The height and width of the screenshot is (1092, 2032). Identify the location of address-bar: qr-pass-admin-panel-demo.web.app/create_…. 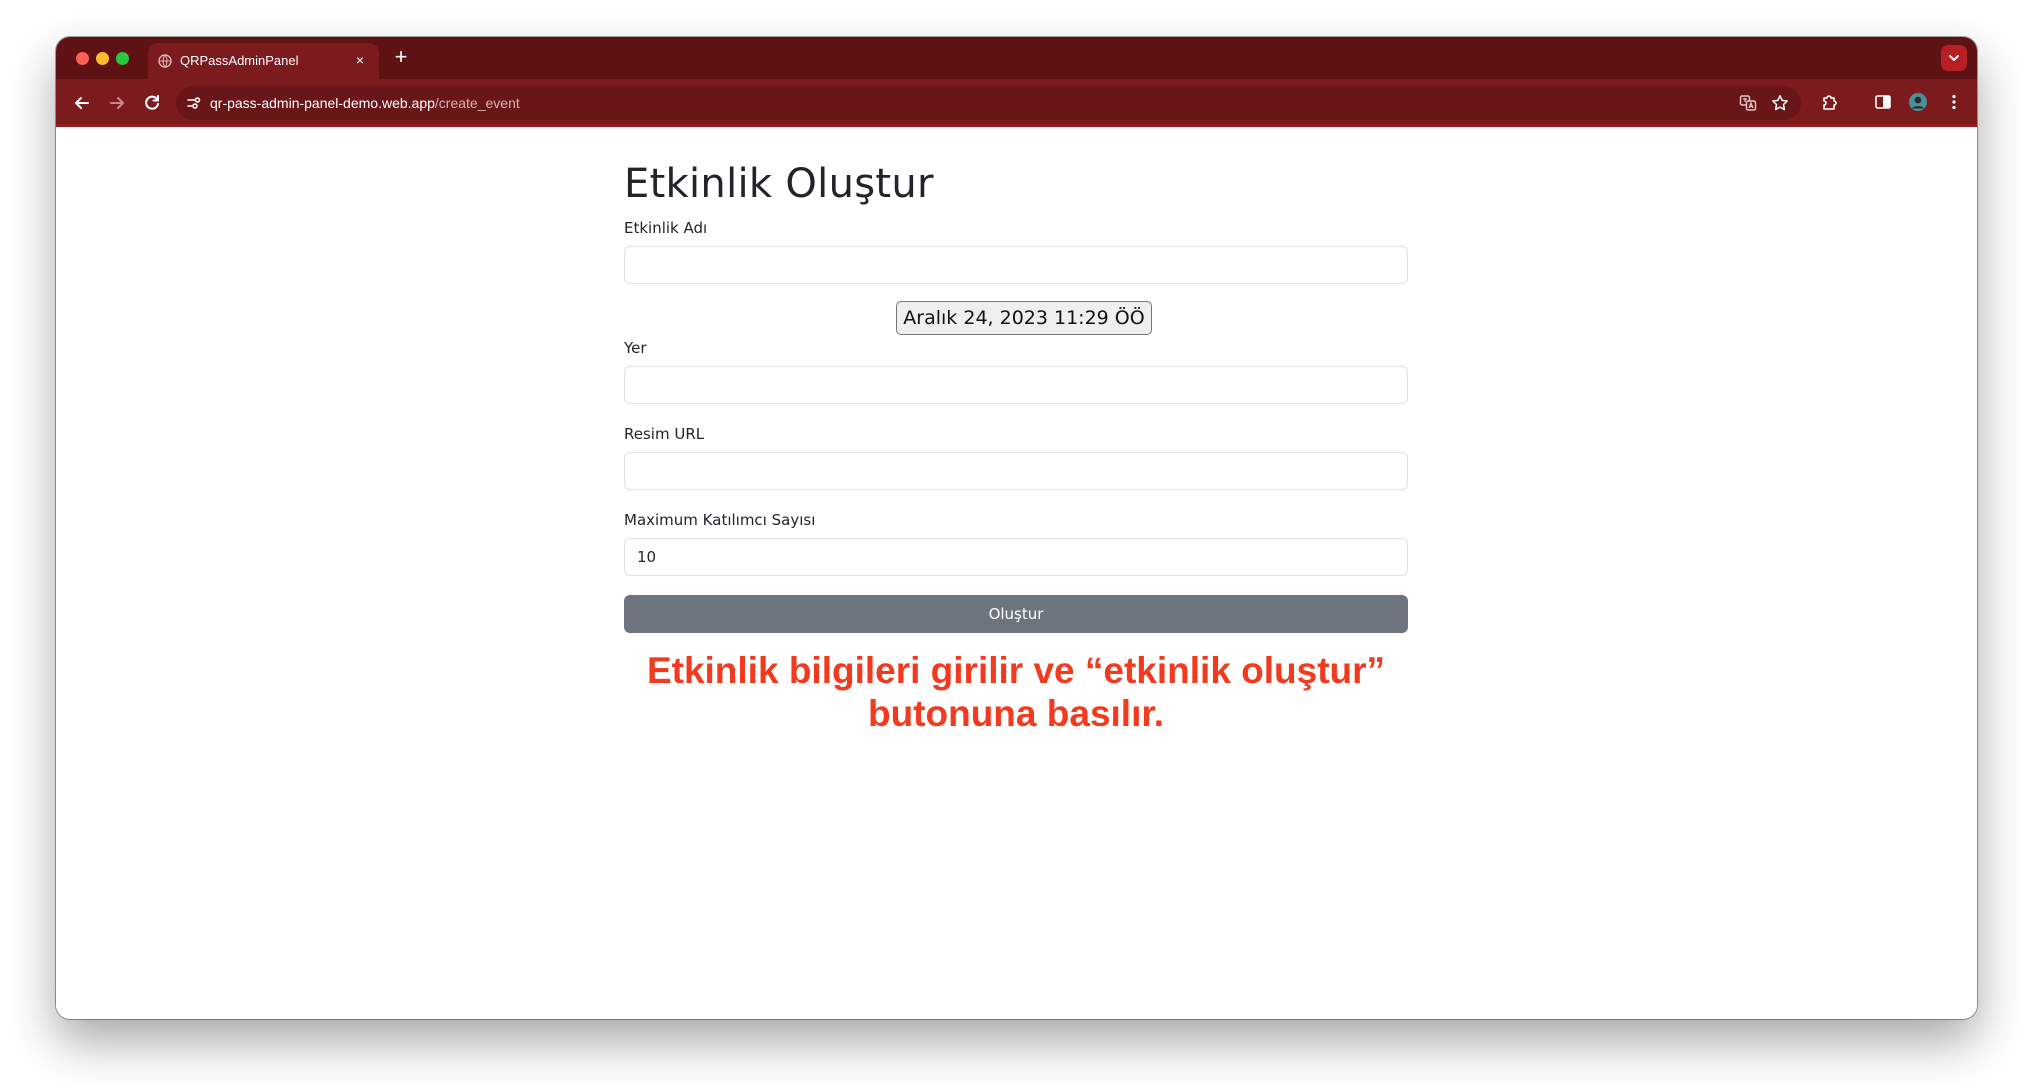
(988, 103).